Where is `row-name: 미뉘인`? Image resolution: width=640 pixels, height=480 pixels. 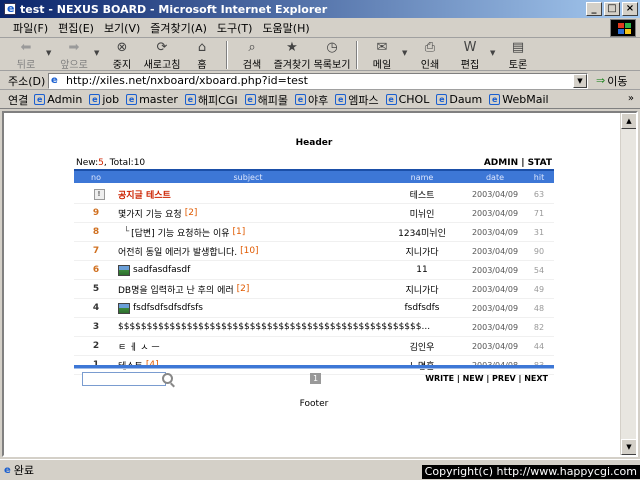
row-name: 미뉘인 is located at coordinates (422, 213).